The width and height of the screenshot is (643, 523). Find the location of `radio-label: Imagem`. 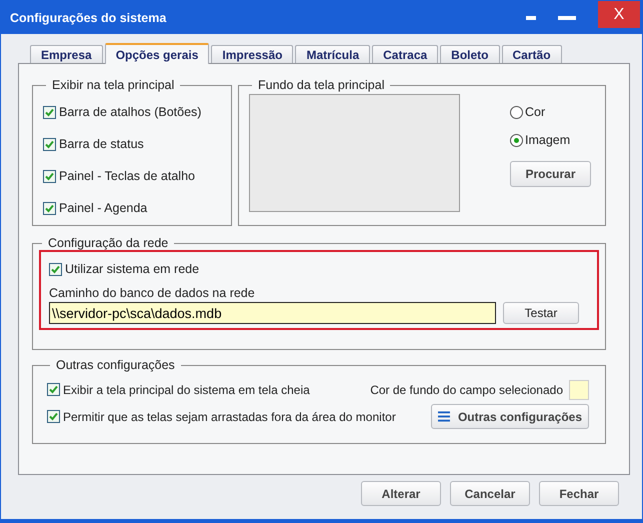

radio-label: Imagem is located at coordinates (547, 140).